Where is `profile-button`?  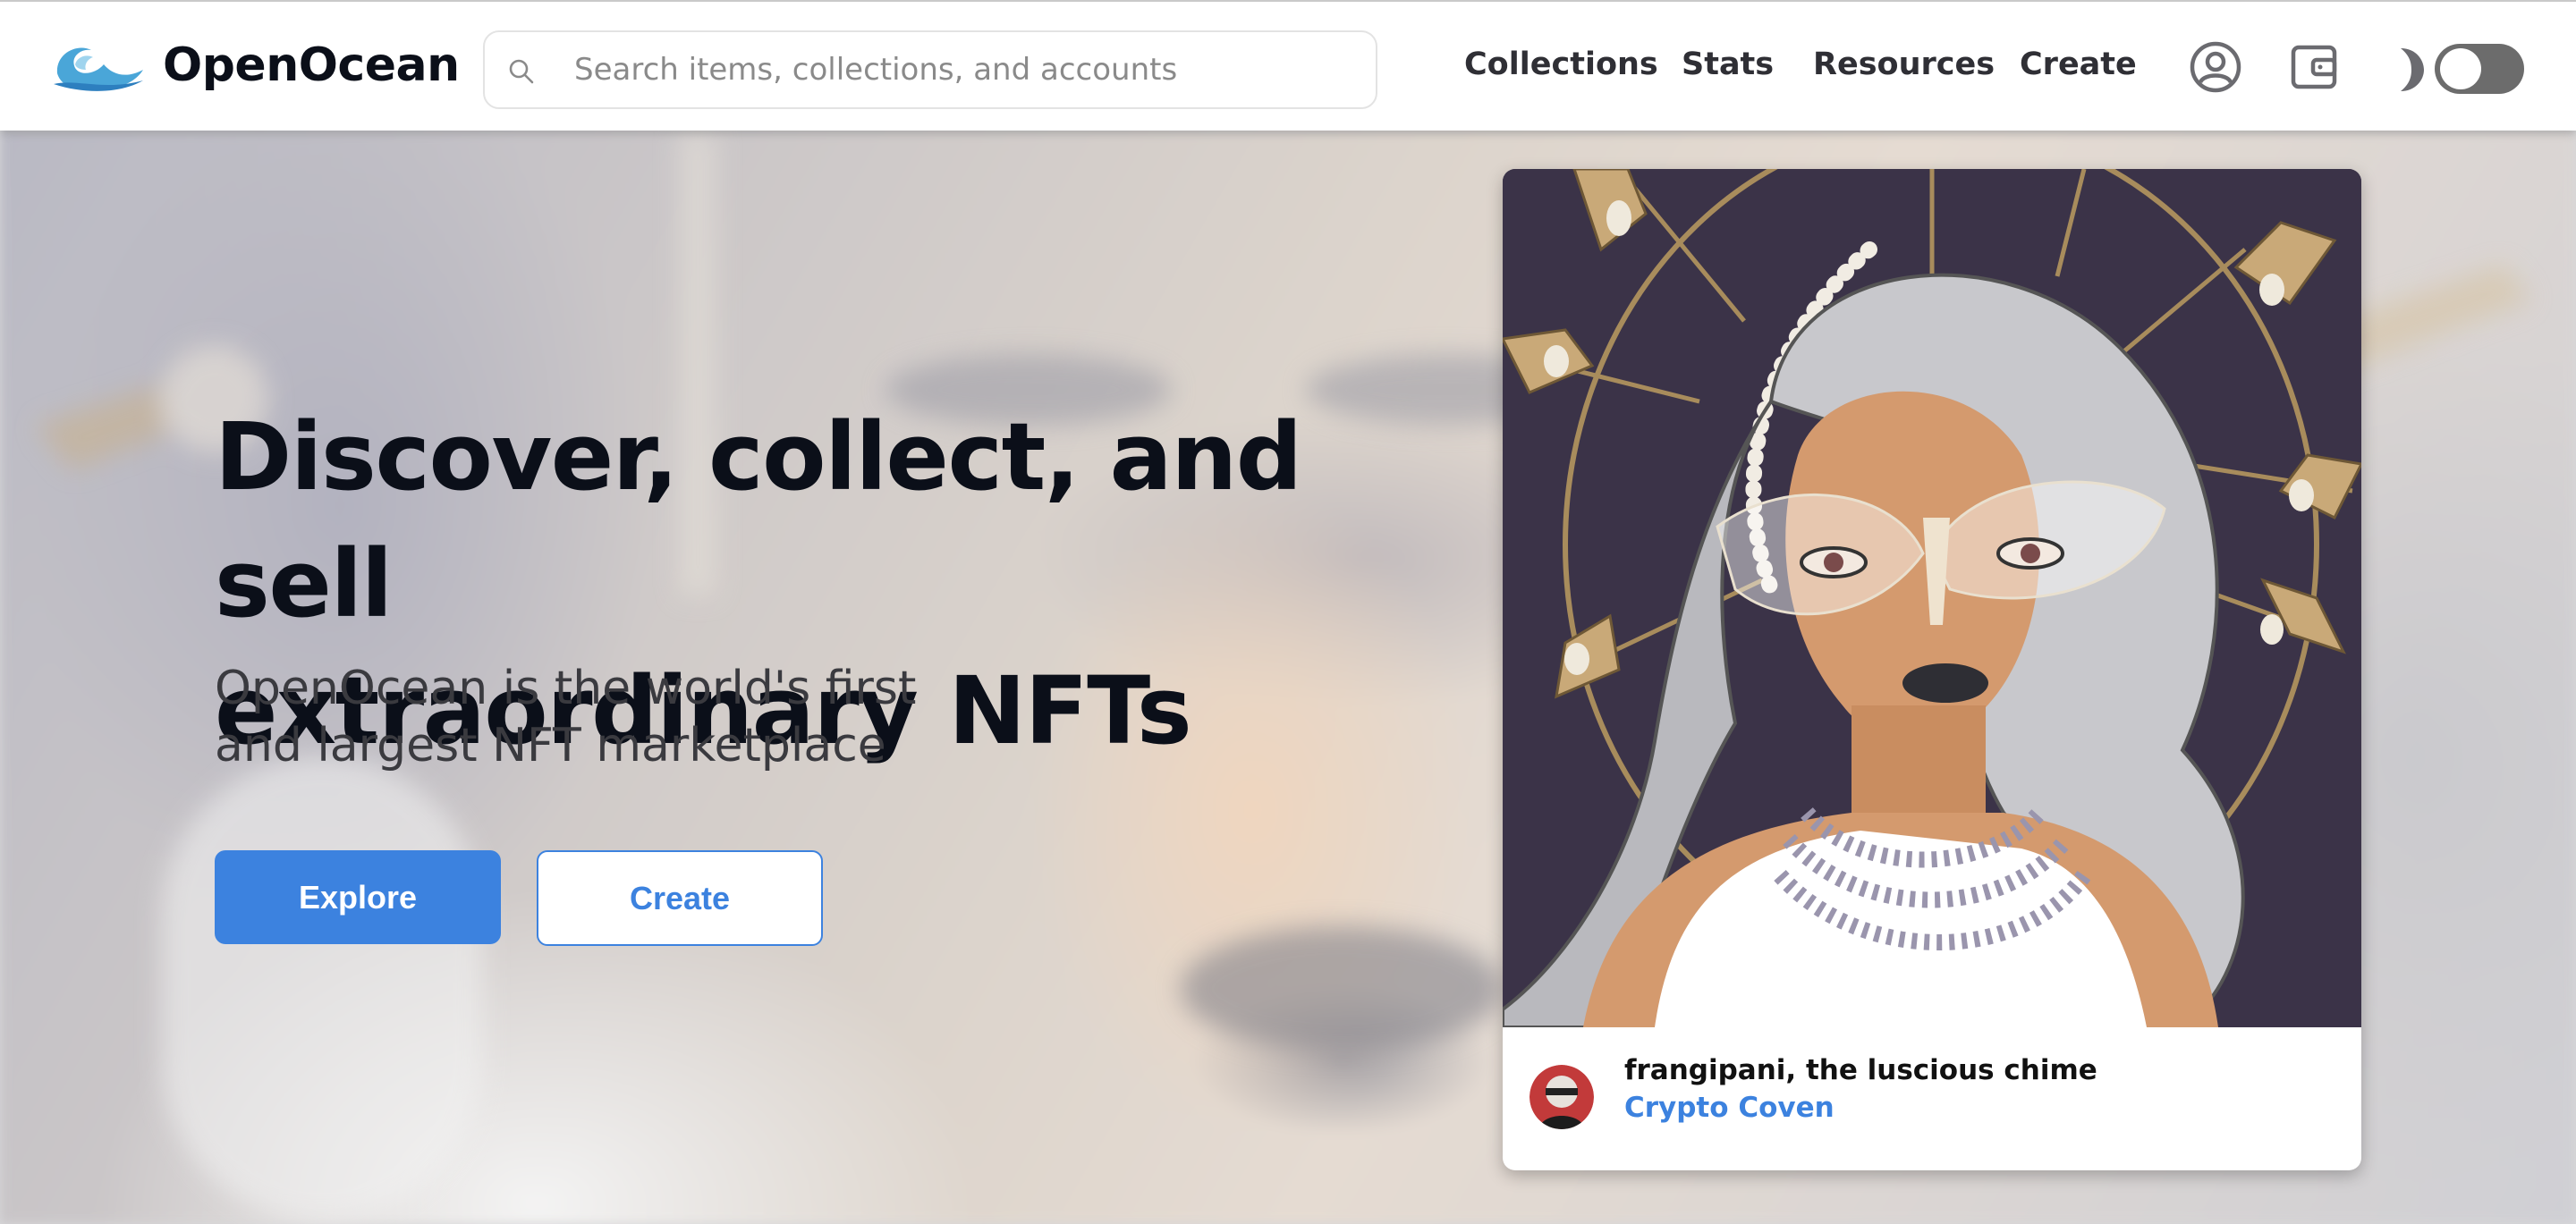
profile-button is located at coordinates (2215, 67).